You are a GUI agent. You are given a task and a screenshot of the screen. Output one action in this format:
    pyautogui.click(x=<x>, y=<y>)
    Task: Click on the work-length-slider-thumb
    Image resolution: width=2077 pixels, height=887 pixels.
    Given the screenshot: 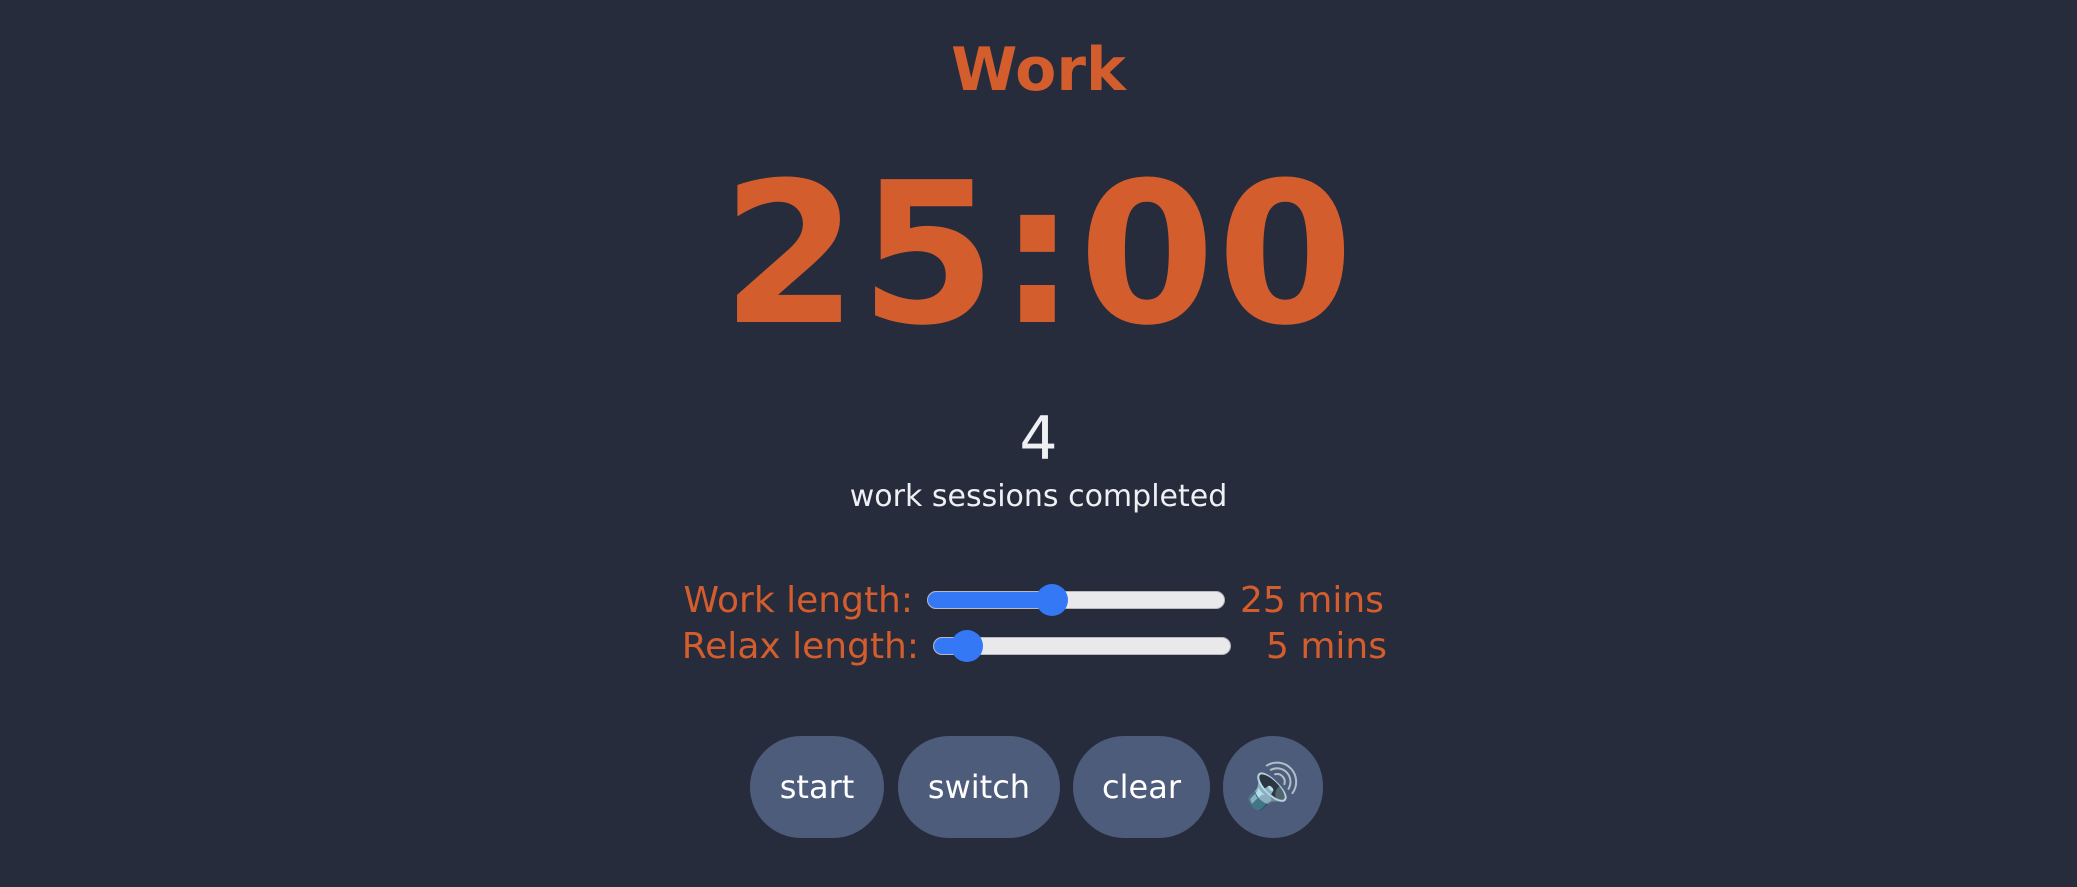 What is the action you would take?
    pyautogui.click(x=1052, y=600)
    